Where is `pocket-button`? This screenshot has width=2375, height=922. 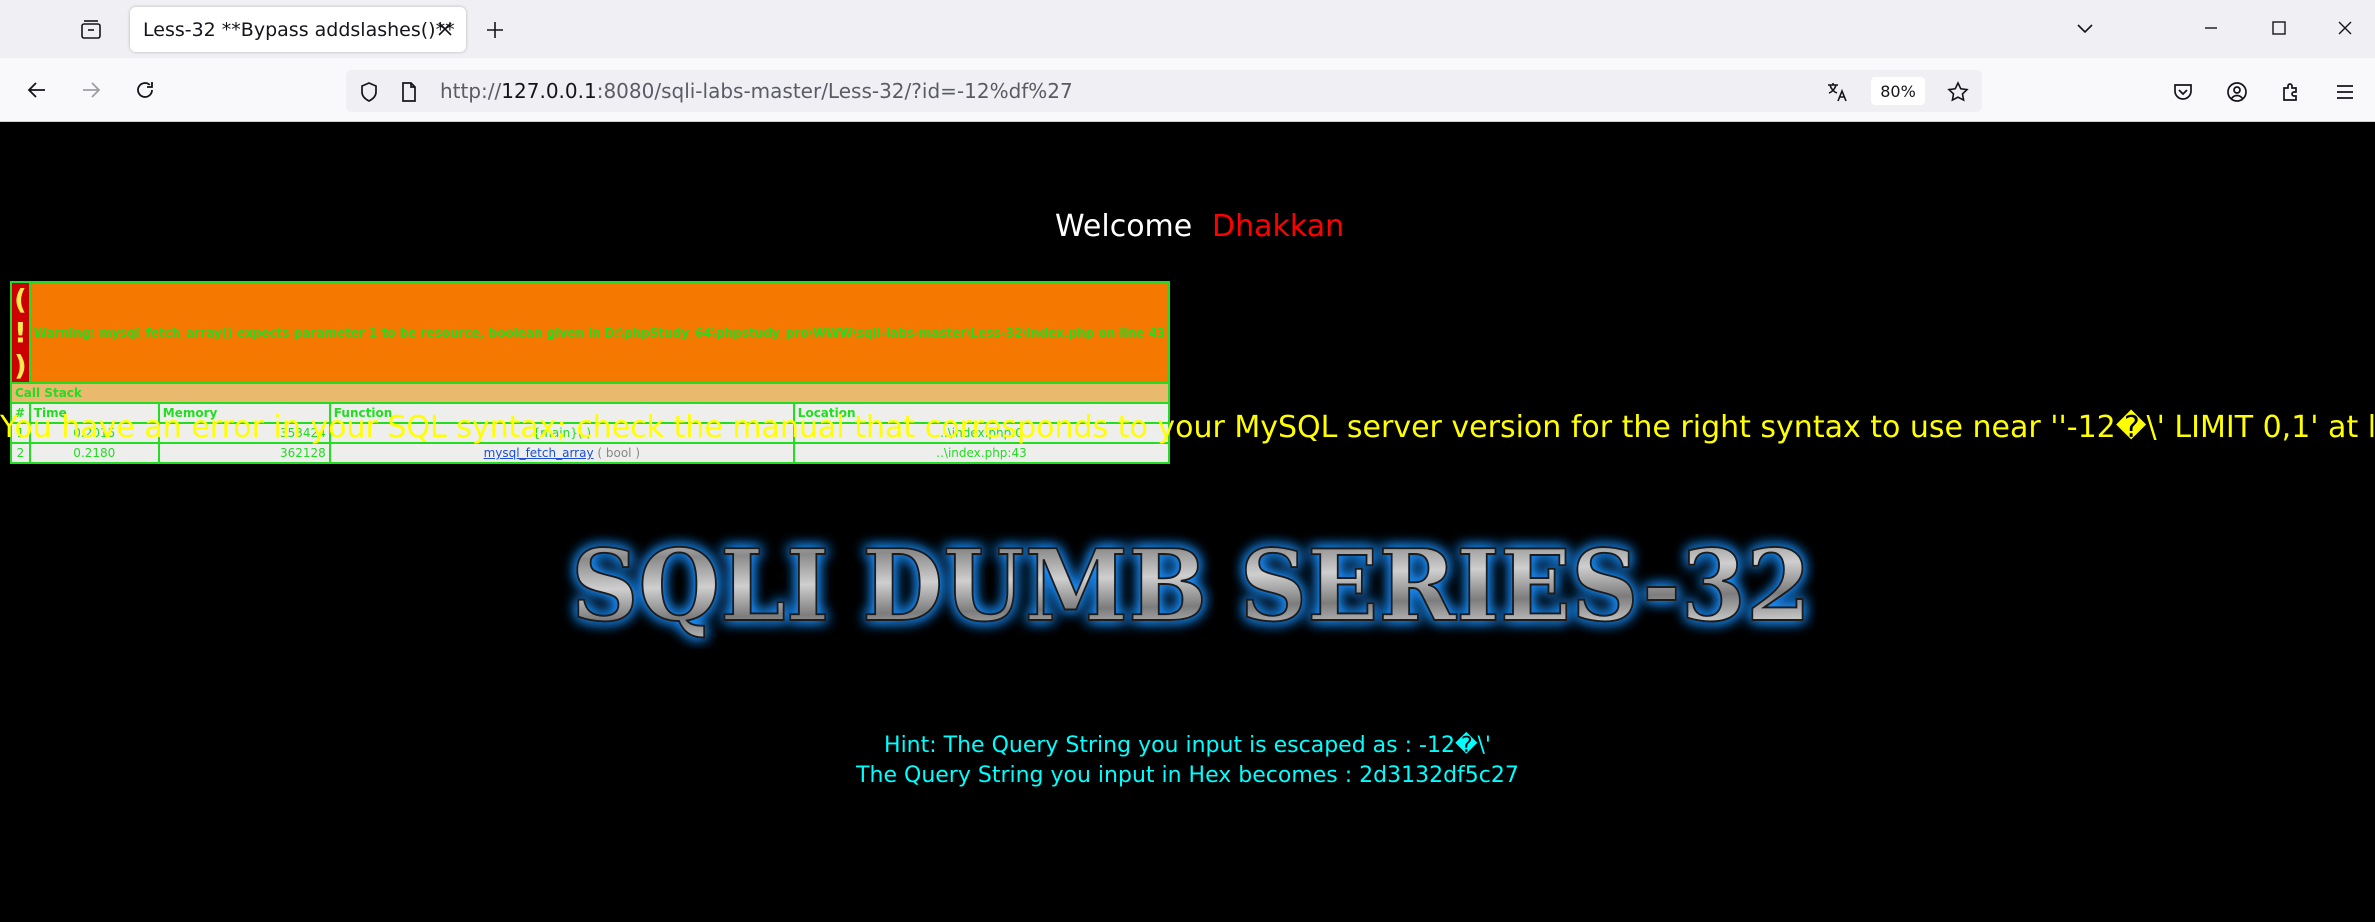
pocket-button is located at coordinates (2183, 92).